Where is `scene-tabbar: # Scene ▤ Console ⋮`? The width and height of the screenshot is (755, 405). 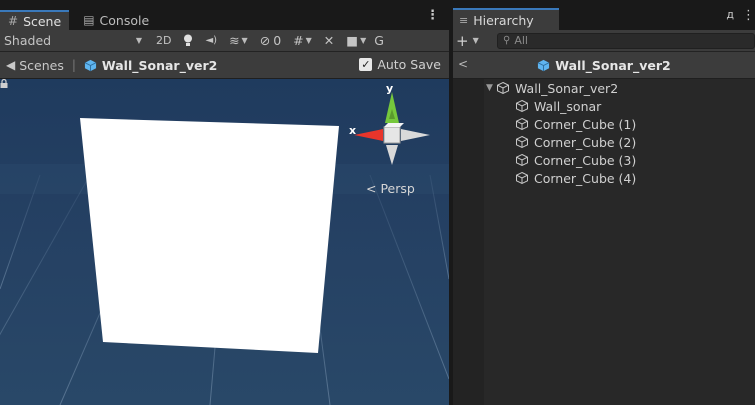
scene-tabbar: # Scene ▤ Console ⋮ is located at coordinates (224, 15).